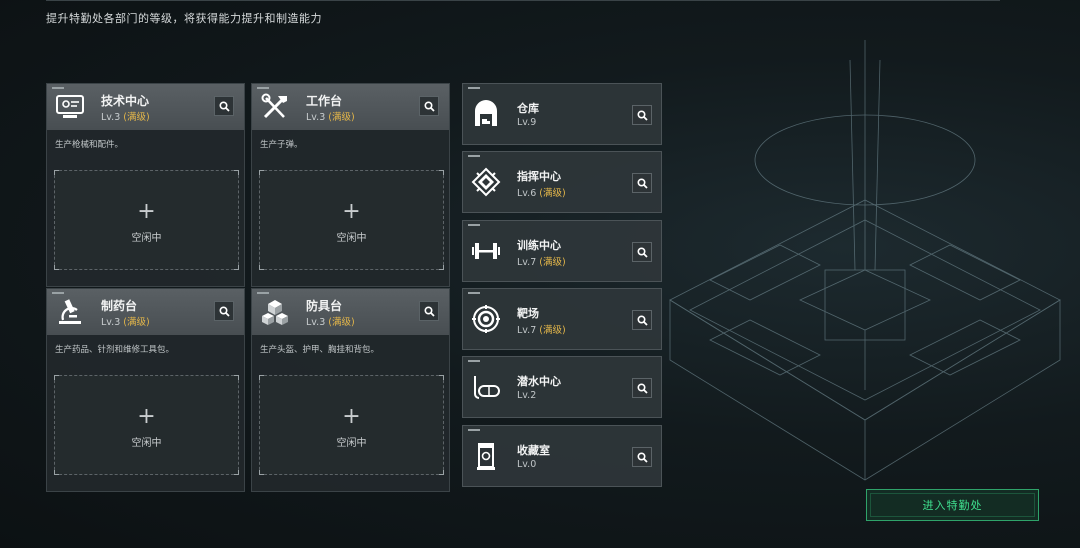 The height and width of the screenshot is (548, 1080). What do you see at coordinates (527, 464) in the screenshot?
I see `room-level: Lv.0` at bounding box center [527, 464].